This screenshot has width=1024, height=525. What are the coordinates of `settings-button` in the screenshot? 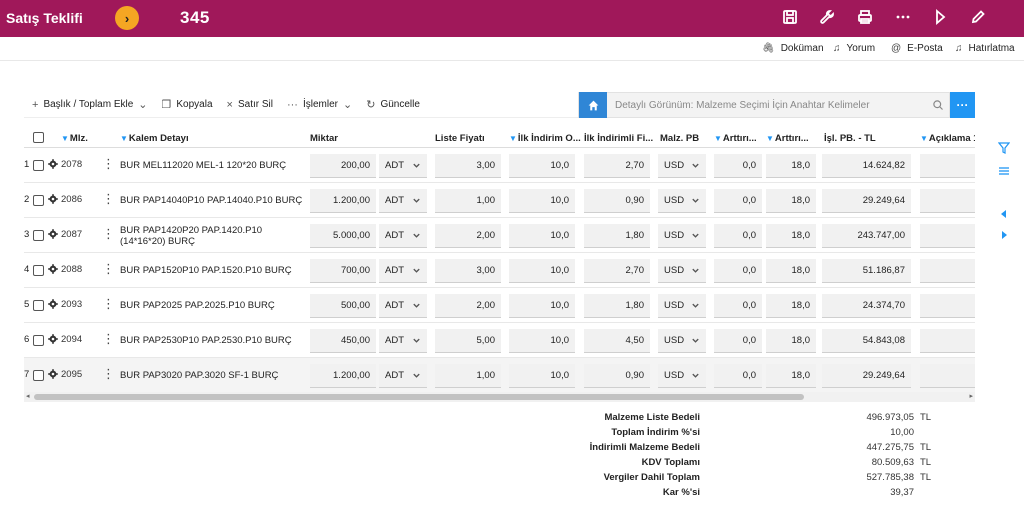 It's located at (827, 17).